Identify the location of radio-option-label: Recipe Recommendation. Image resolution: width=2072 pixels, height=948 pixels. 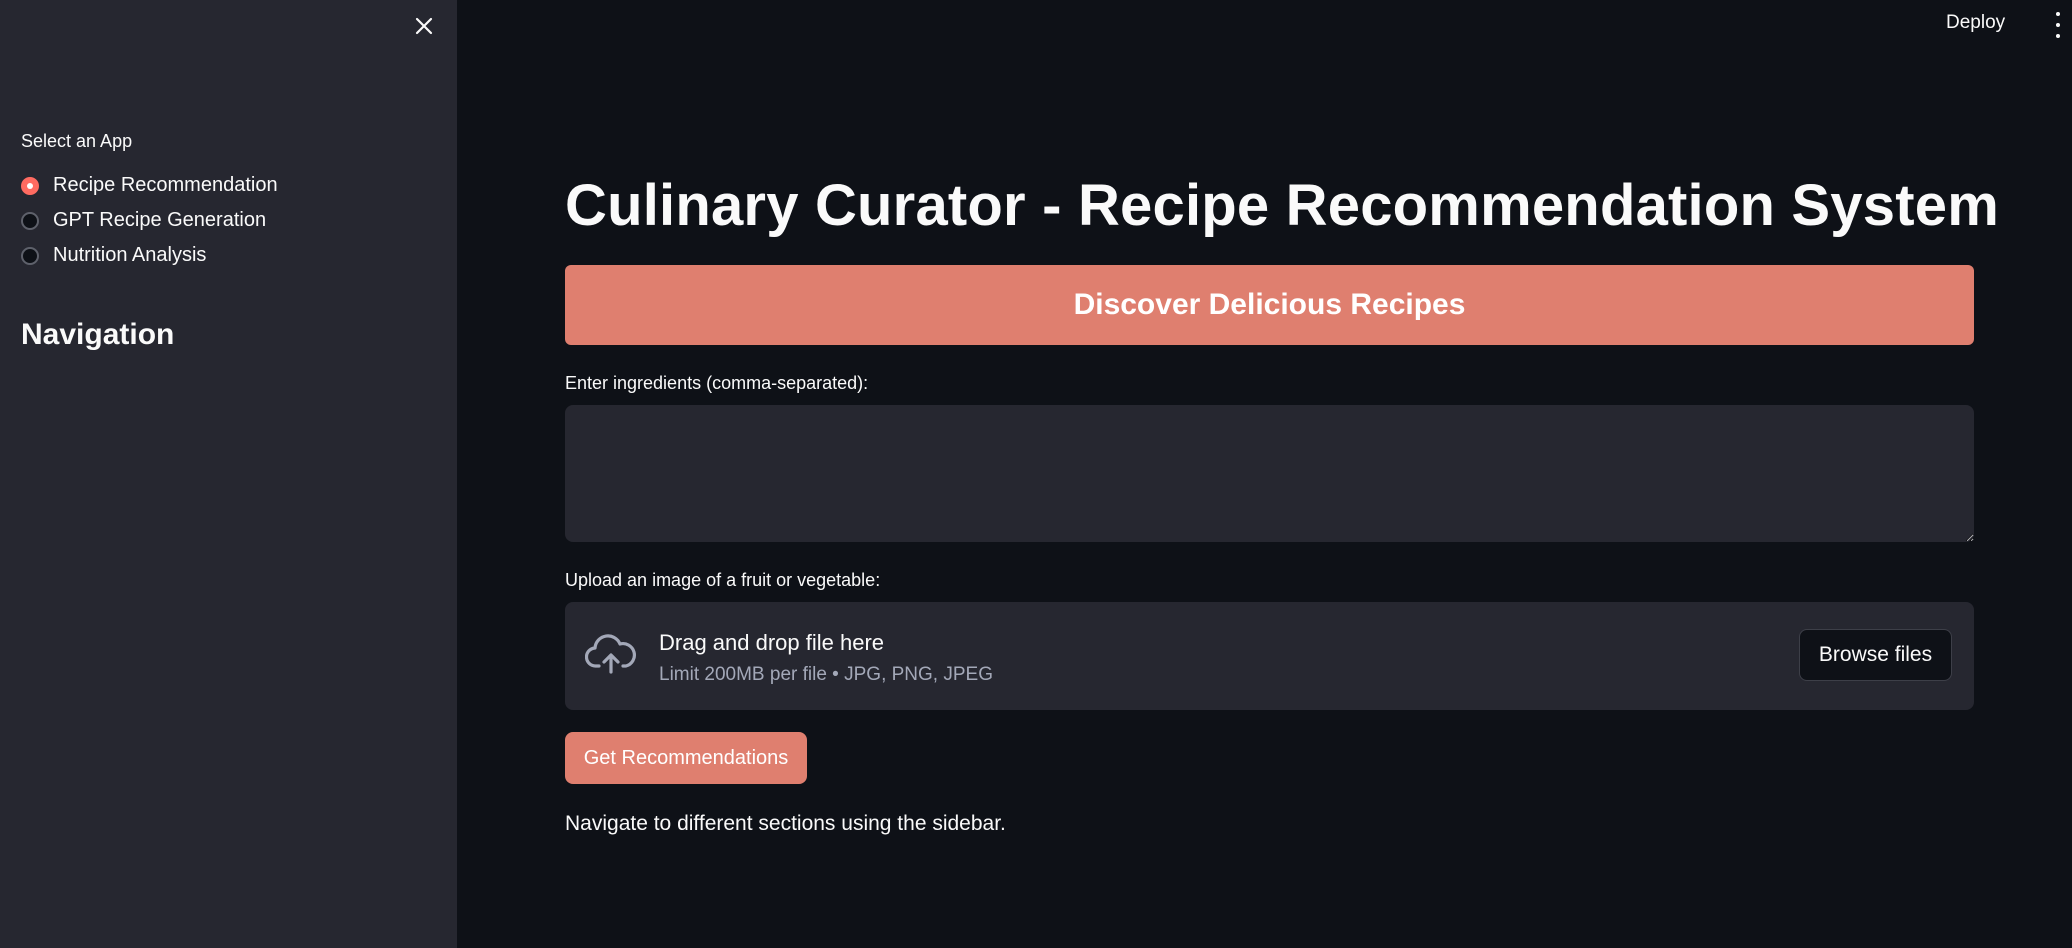
(165, 185).